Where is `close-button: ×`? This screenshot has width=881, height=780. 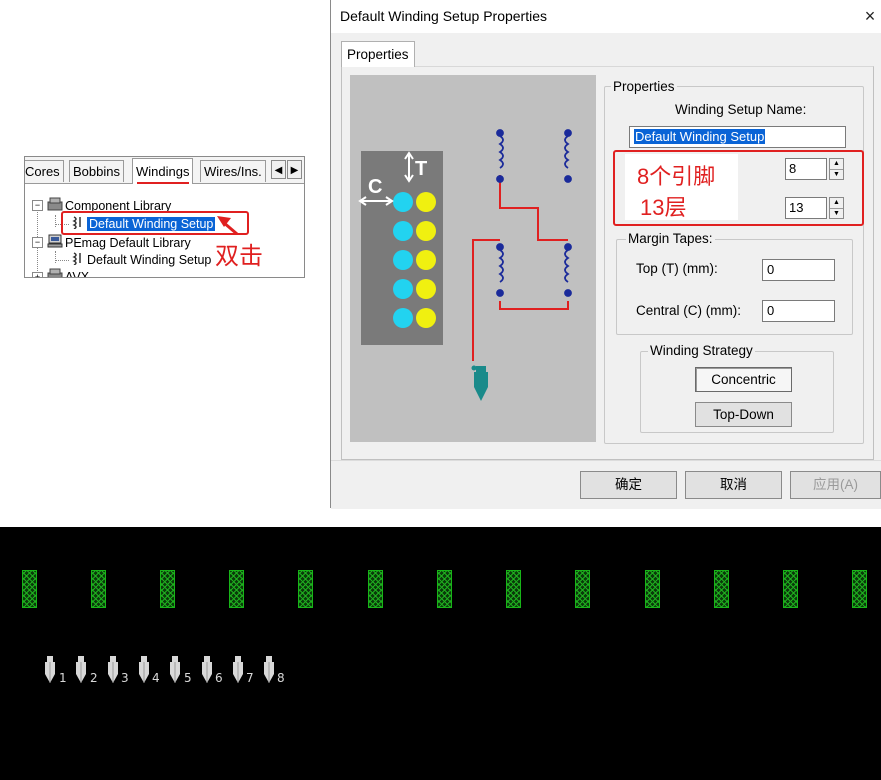 close-button: × is located at coordinates (869, 16).